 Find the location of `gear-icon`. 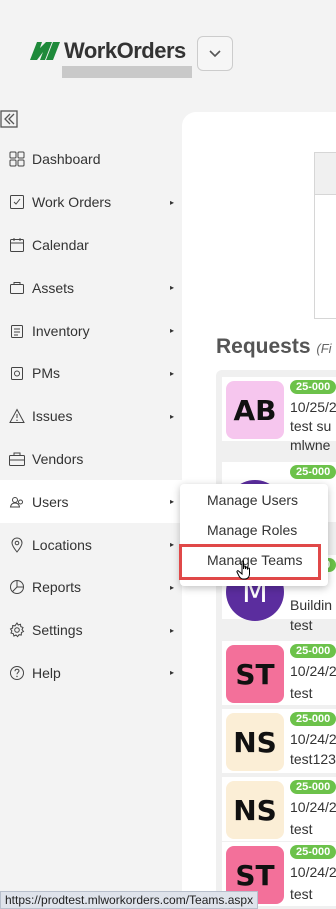

gear-icon is located at coordinates (17, 630).